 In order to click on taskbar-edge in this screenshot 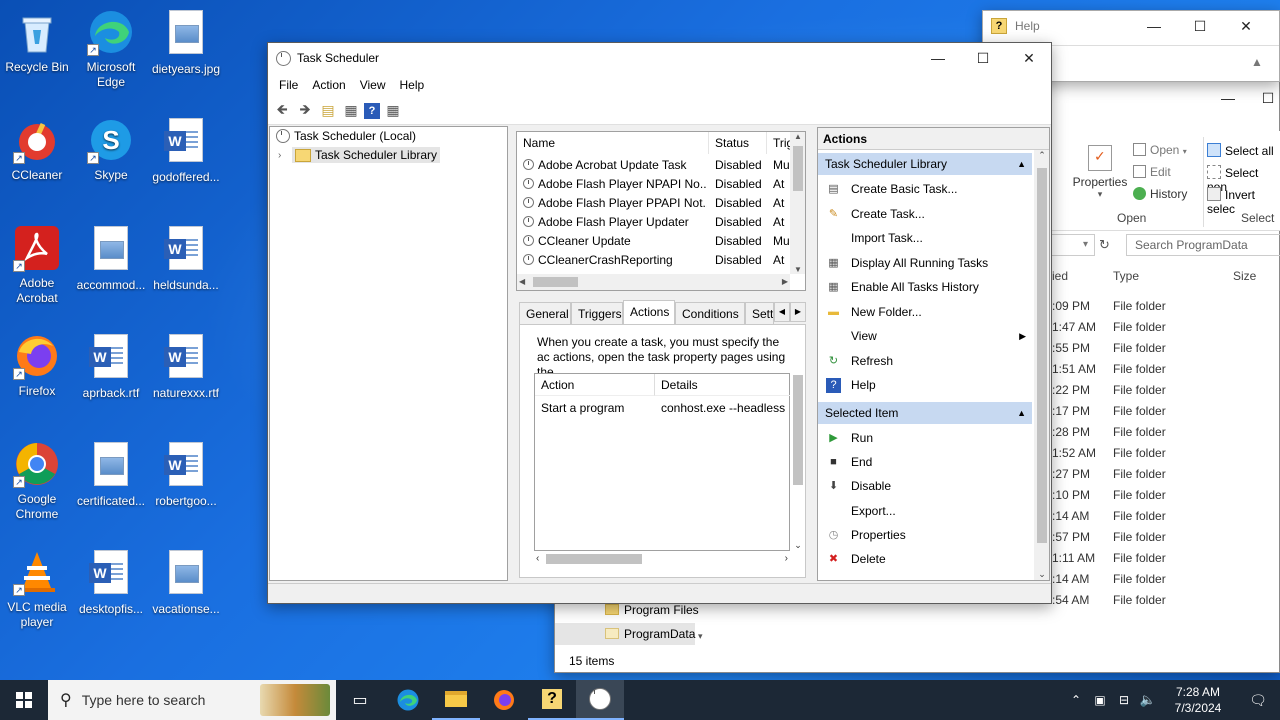, I will do `click(408, 700)`.